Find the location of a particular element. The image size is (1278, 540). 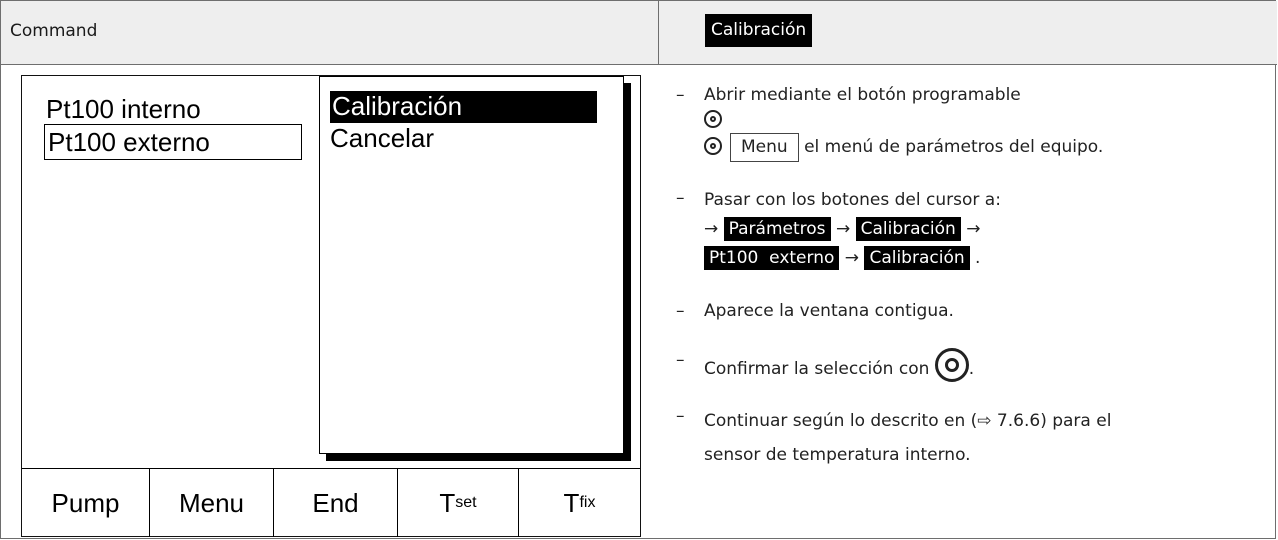

header-right: Calibración is located at coordinates (968, 32).